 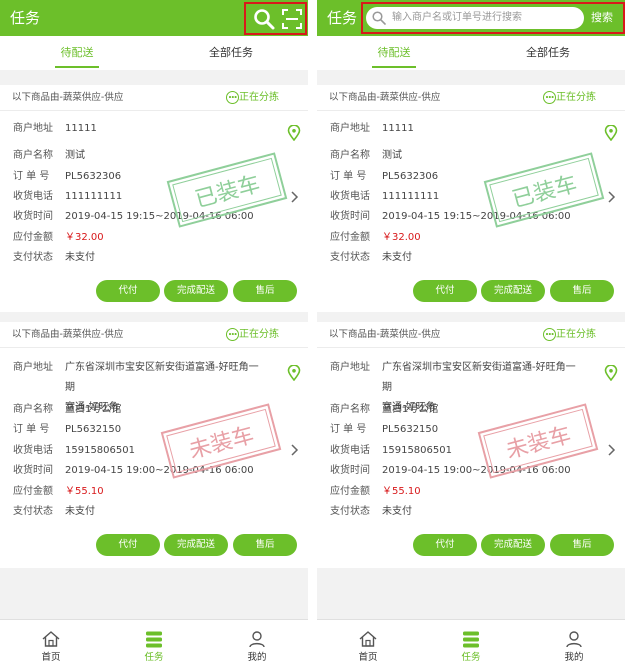 I want to click on nav-label: 首页, so click(x=51, y=657).